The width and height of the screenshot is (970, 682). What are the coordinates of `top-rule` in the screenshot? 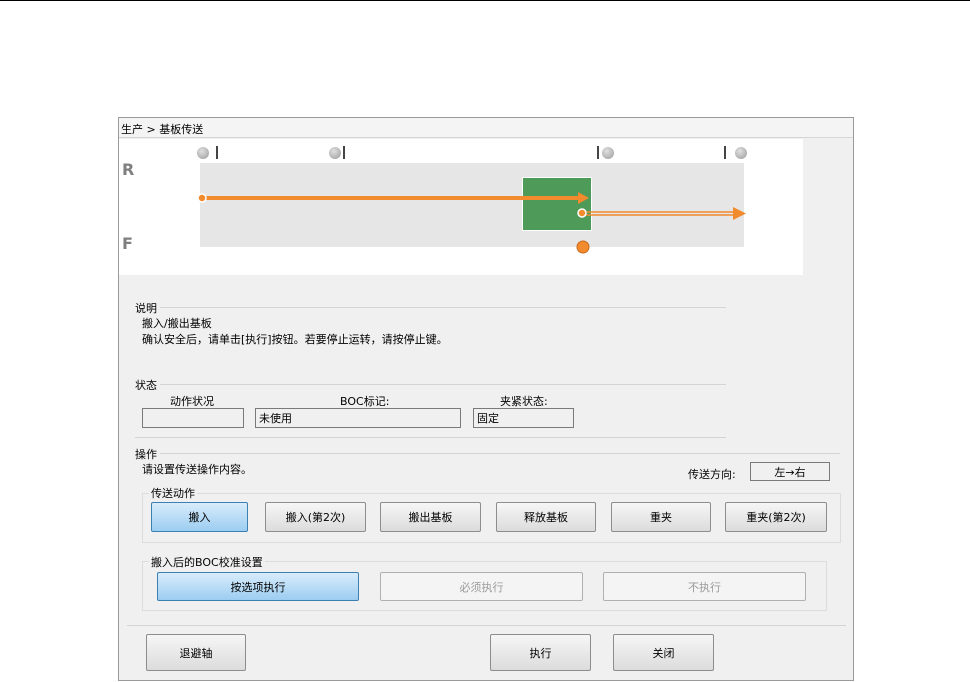 It's located at (485, 0).